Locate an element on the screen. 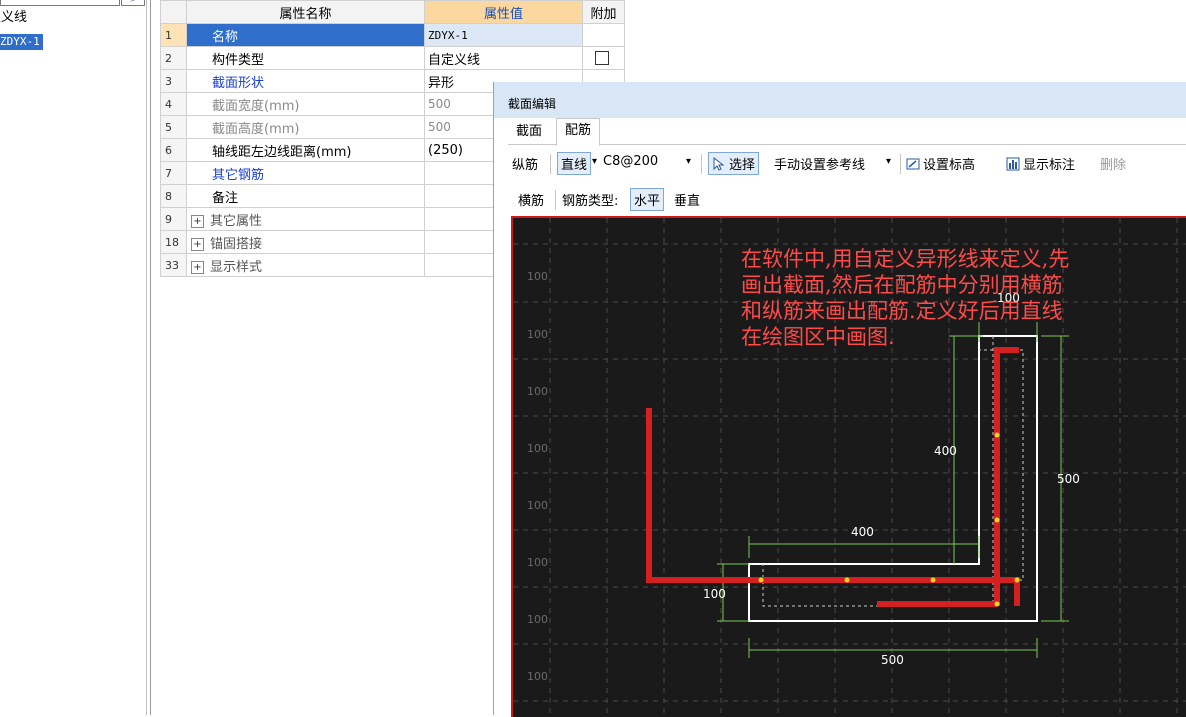 The width and height of the screenshot is (1186, 717). row-number: 8 is located at coordinates (173, 196).